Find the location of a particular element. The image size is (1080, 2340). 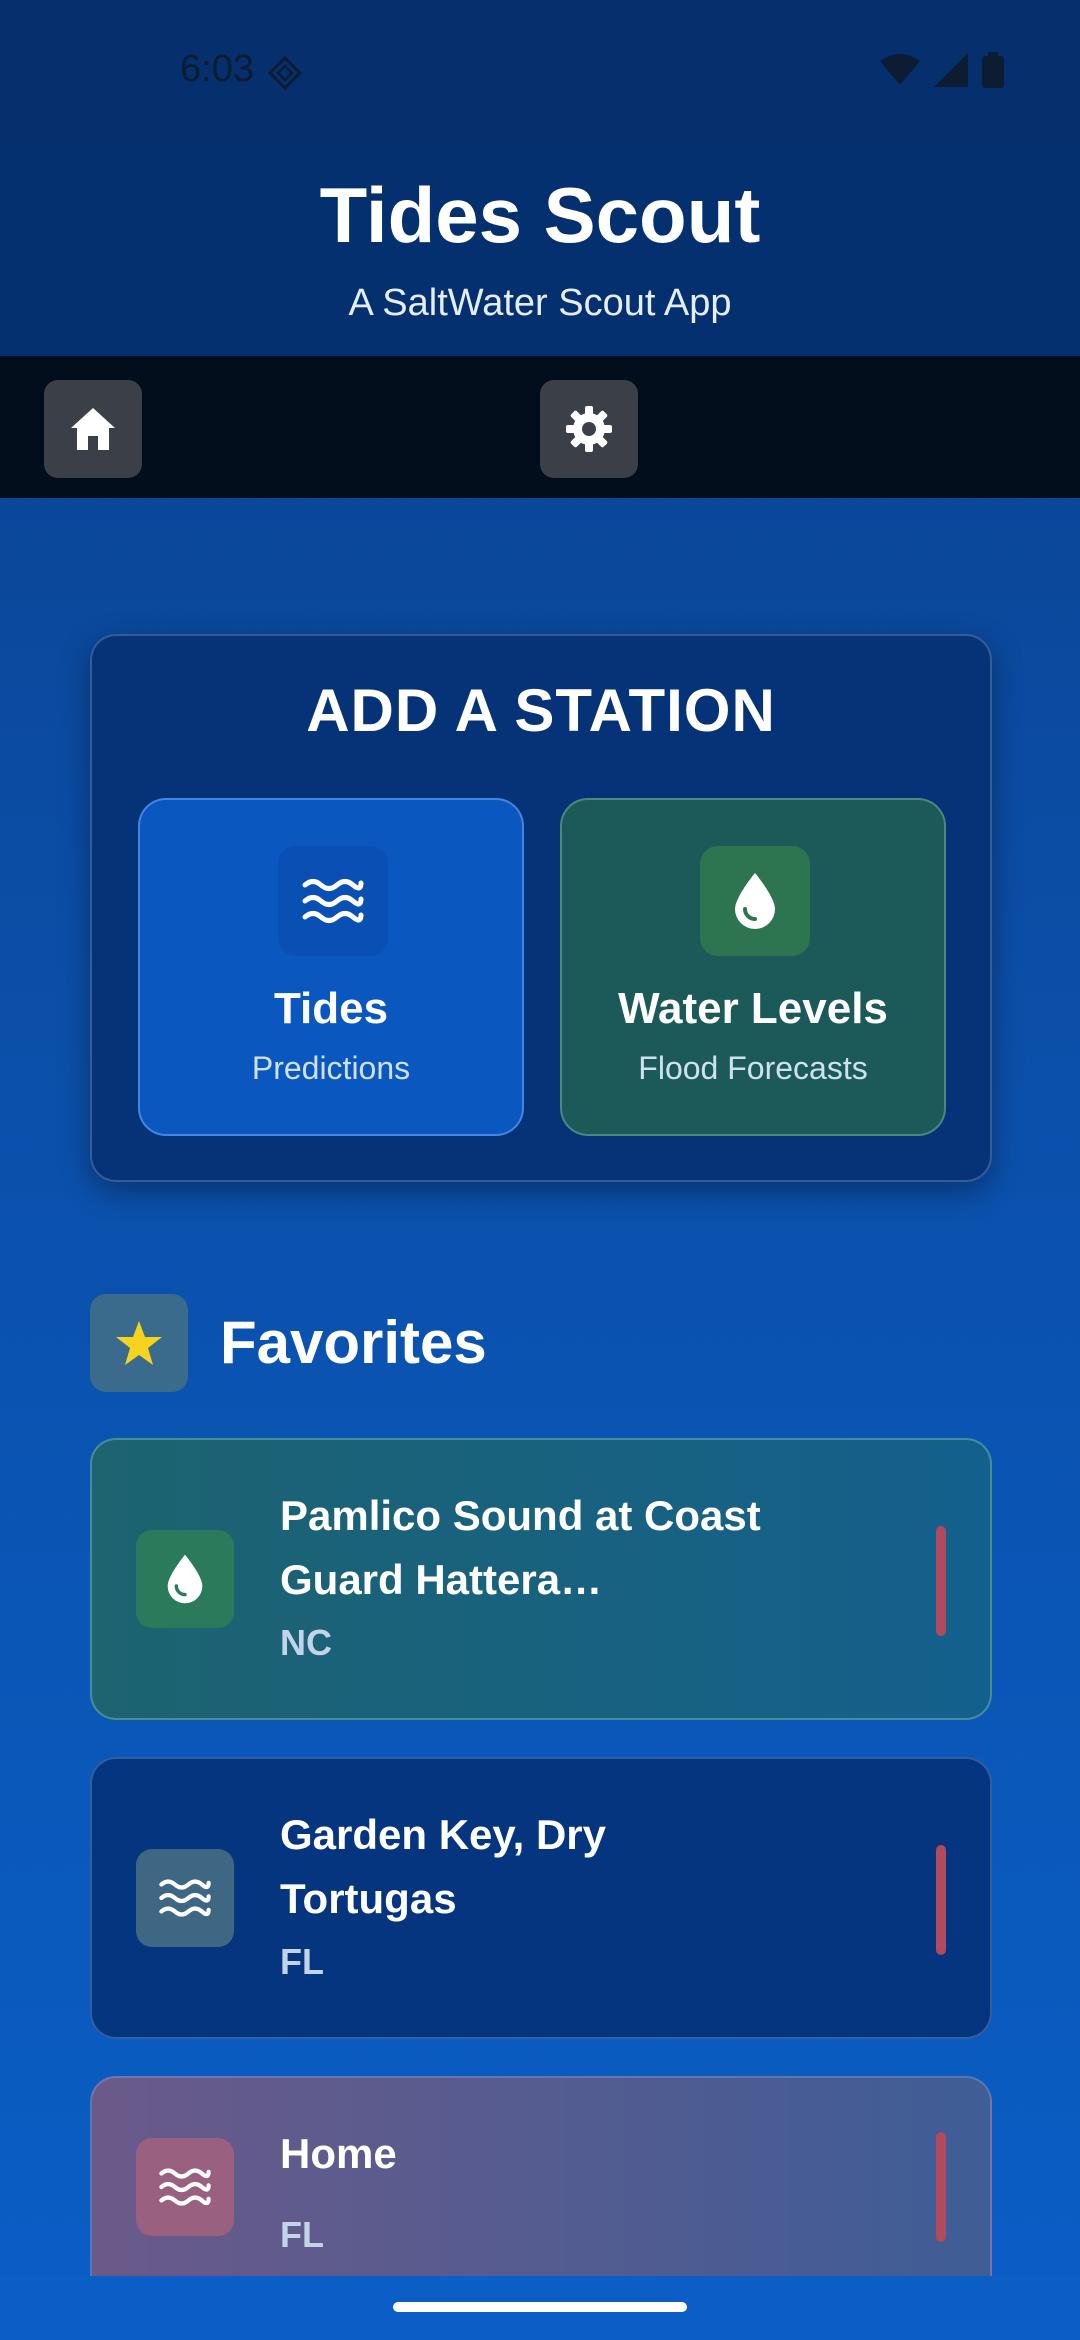

water-levels-choice-subtitle: Flood Forecasts is located at coordinates (753, 1068).